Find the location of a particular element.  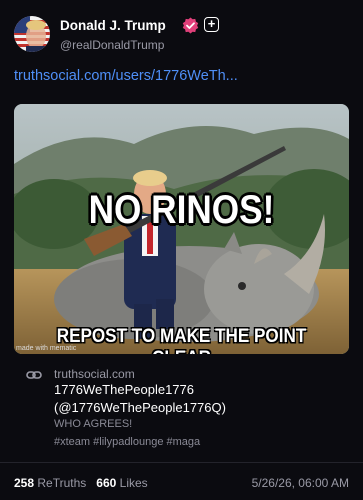

post-stats: 258 ReTruths 660 Likes is located at coordinates (81, 483).